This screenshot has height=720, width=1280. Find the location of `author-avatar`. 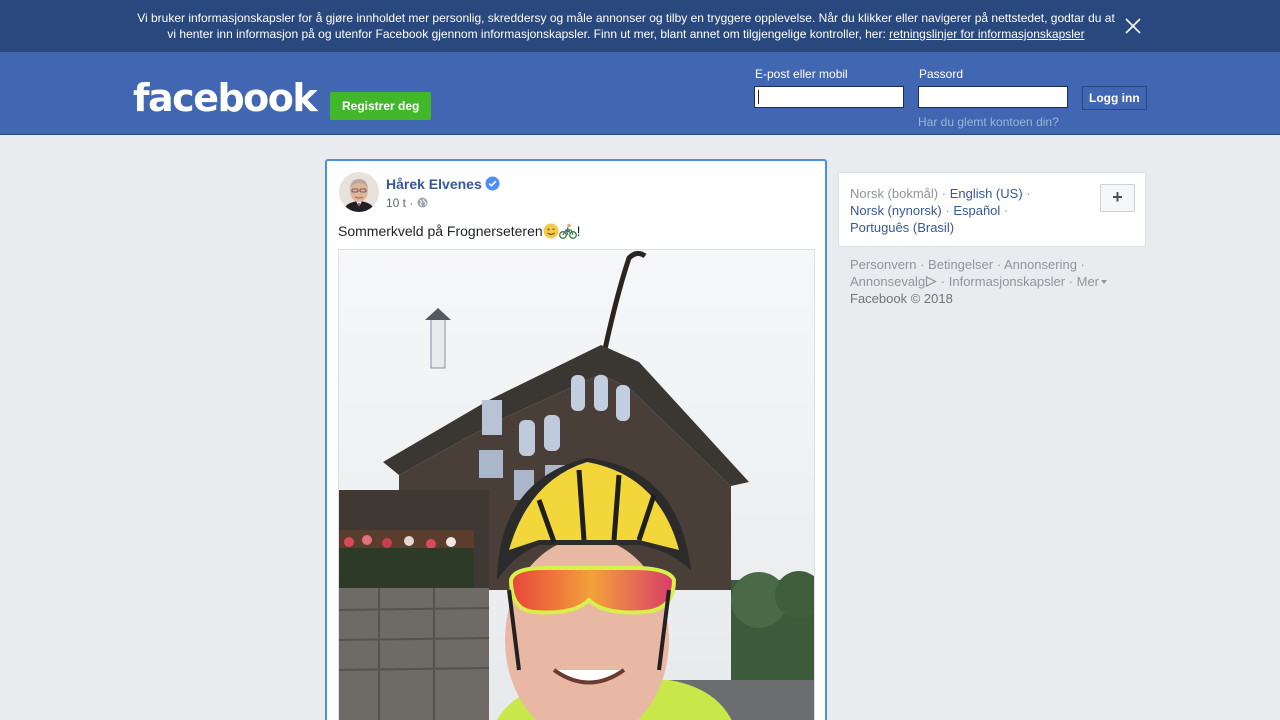

author-avatar is located at coordinates (359, 192).